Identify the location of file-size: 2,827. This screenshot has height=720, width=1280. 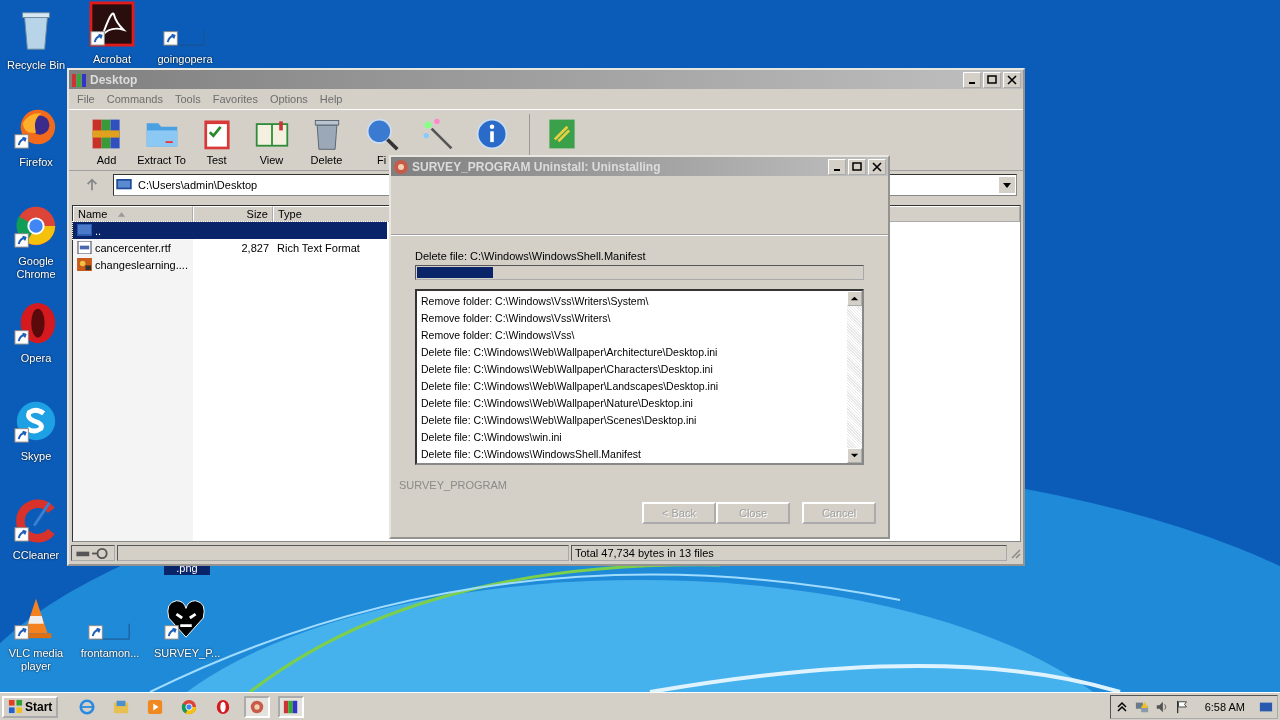
(255, 247).